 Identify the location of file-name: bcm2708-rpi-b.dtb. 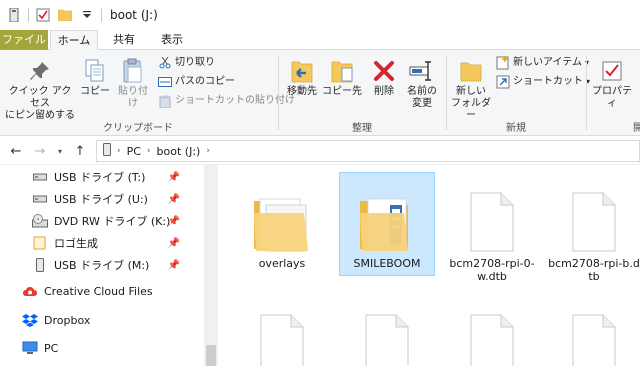
(594, 270).